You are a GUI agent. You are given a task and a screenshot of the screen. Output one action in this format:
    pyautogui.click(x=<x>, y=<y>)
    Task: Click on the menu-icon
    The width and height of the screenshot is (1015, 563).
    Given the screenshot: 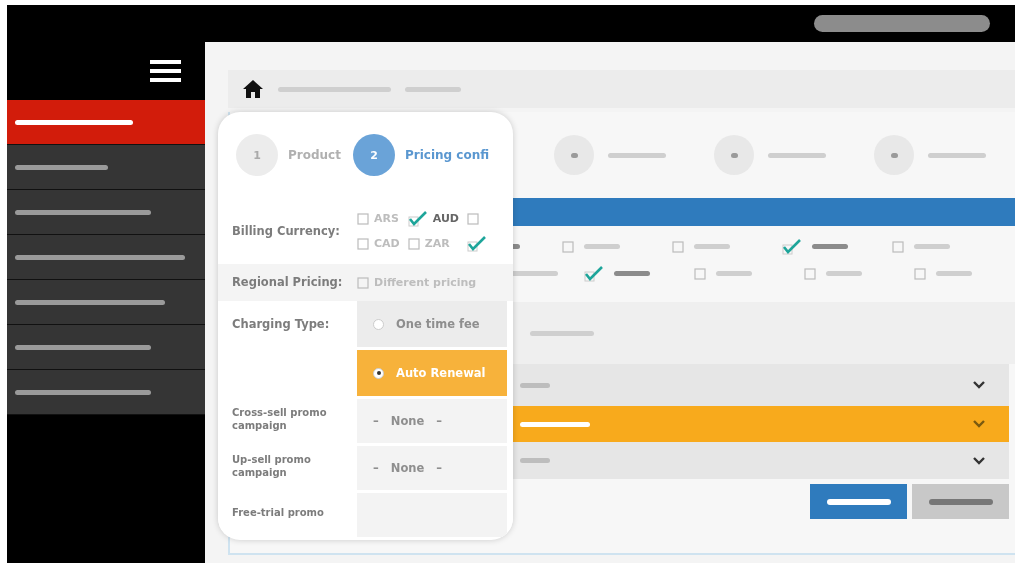 What is the action you would take?
    pyautogui.click(x=165, y=71)
    